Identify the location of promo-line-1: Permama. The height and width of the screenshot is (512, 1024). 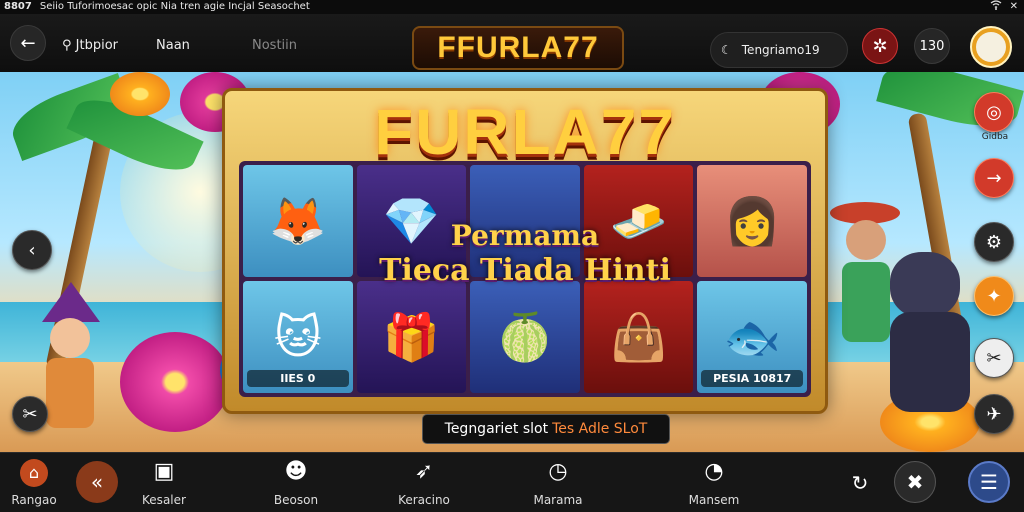
(525, 235).